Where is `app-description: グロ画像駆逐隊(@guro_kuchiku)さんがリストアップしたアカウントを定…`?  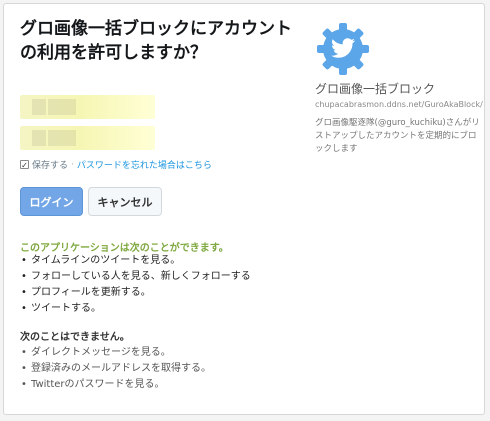 app-description: グロ画像駆逐隊(@guro_kuchiku)さんがリストアップしたアカウントを定… is located at coordinates (397, 136).